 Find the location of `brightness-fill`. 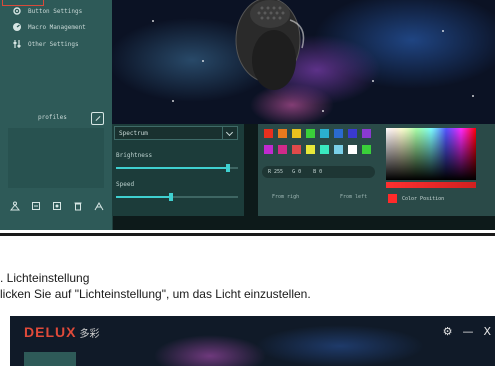

brightness-fill is located at coordinates (172, 168).